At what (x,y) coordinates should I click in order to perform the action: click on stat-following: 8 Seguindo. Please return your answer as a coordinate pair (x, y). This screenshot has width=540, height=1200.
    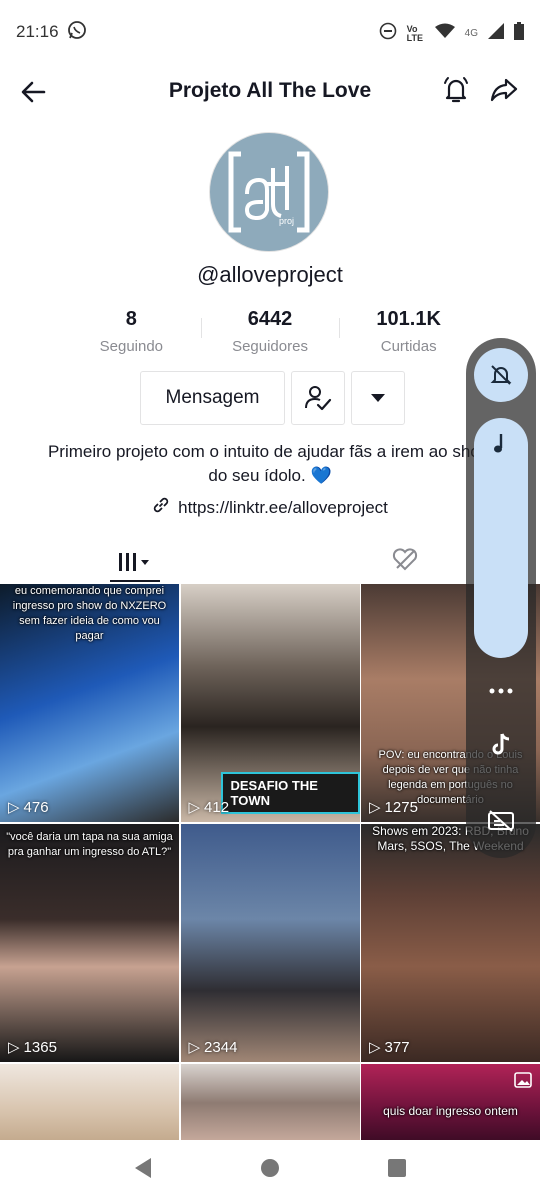
    Looking at the image, I should click on (131, 330).